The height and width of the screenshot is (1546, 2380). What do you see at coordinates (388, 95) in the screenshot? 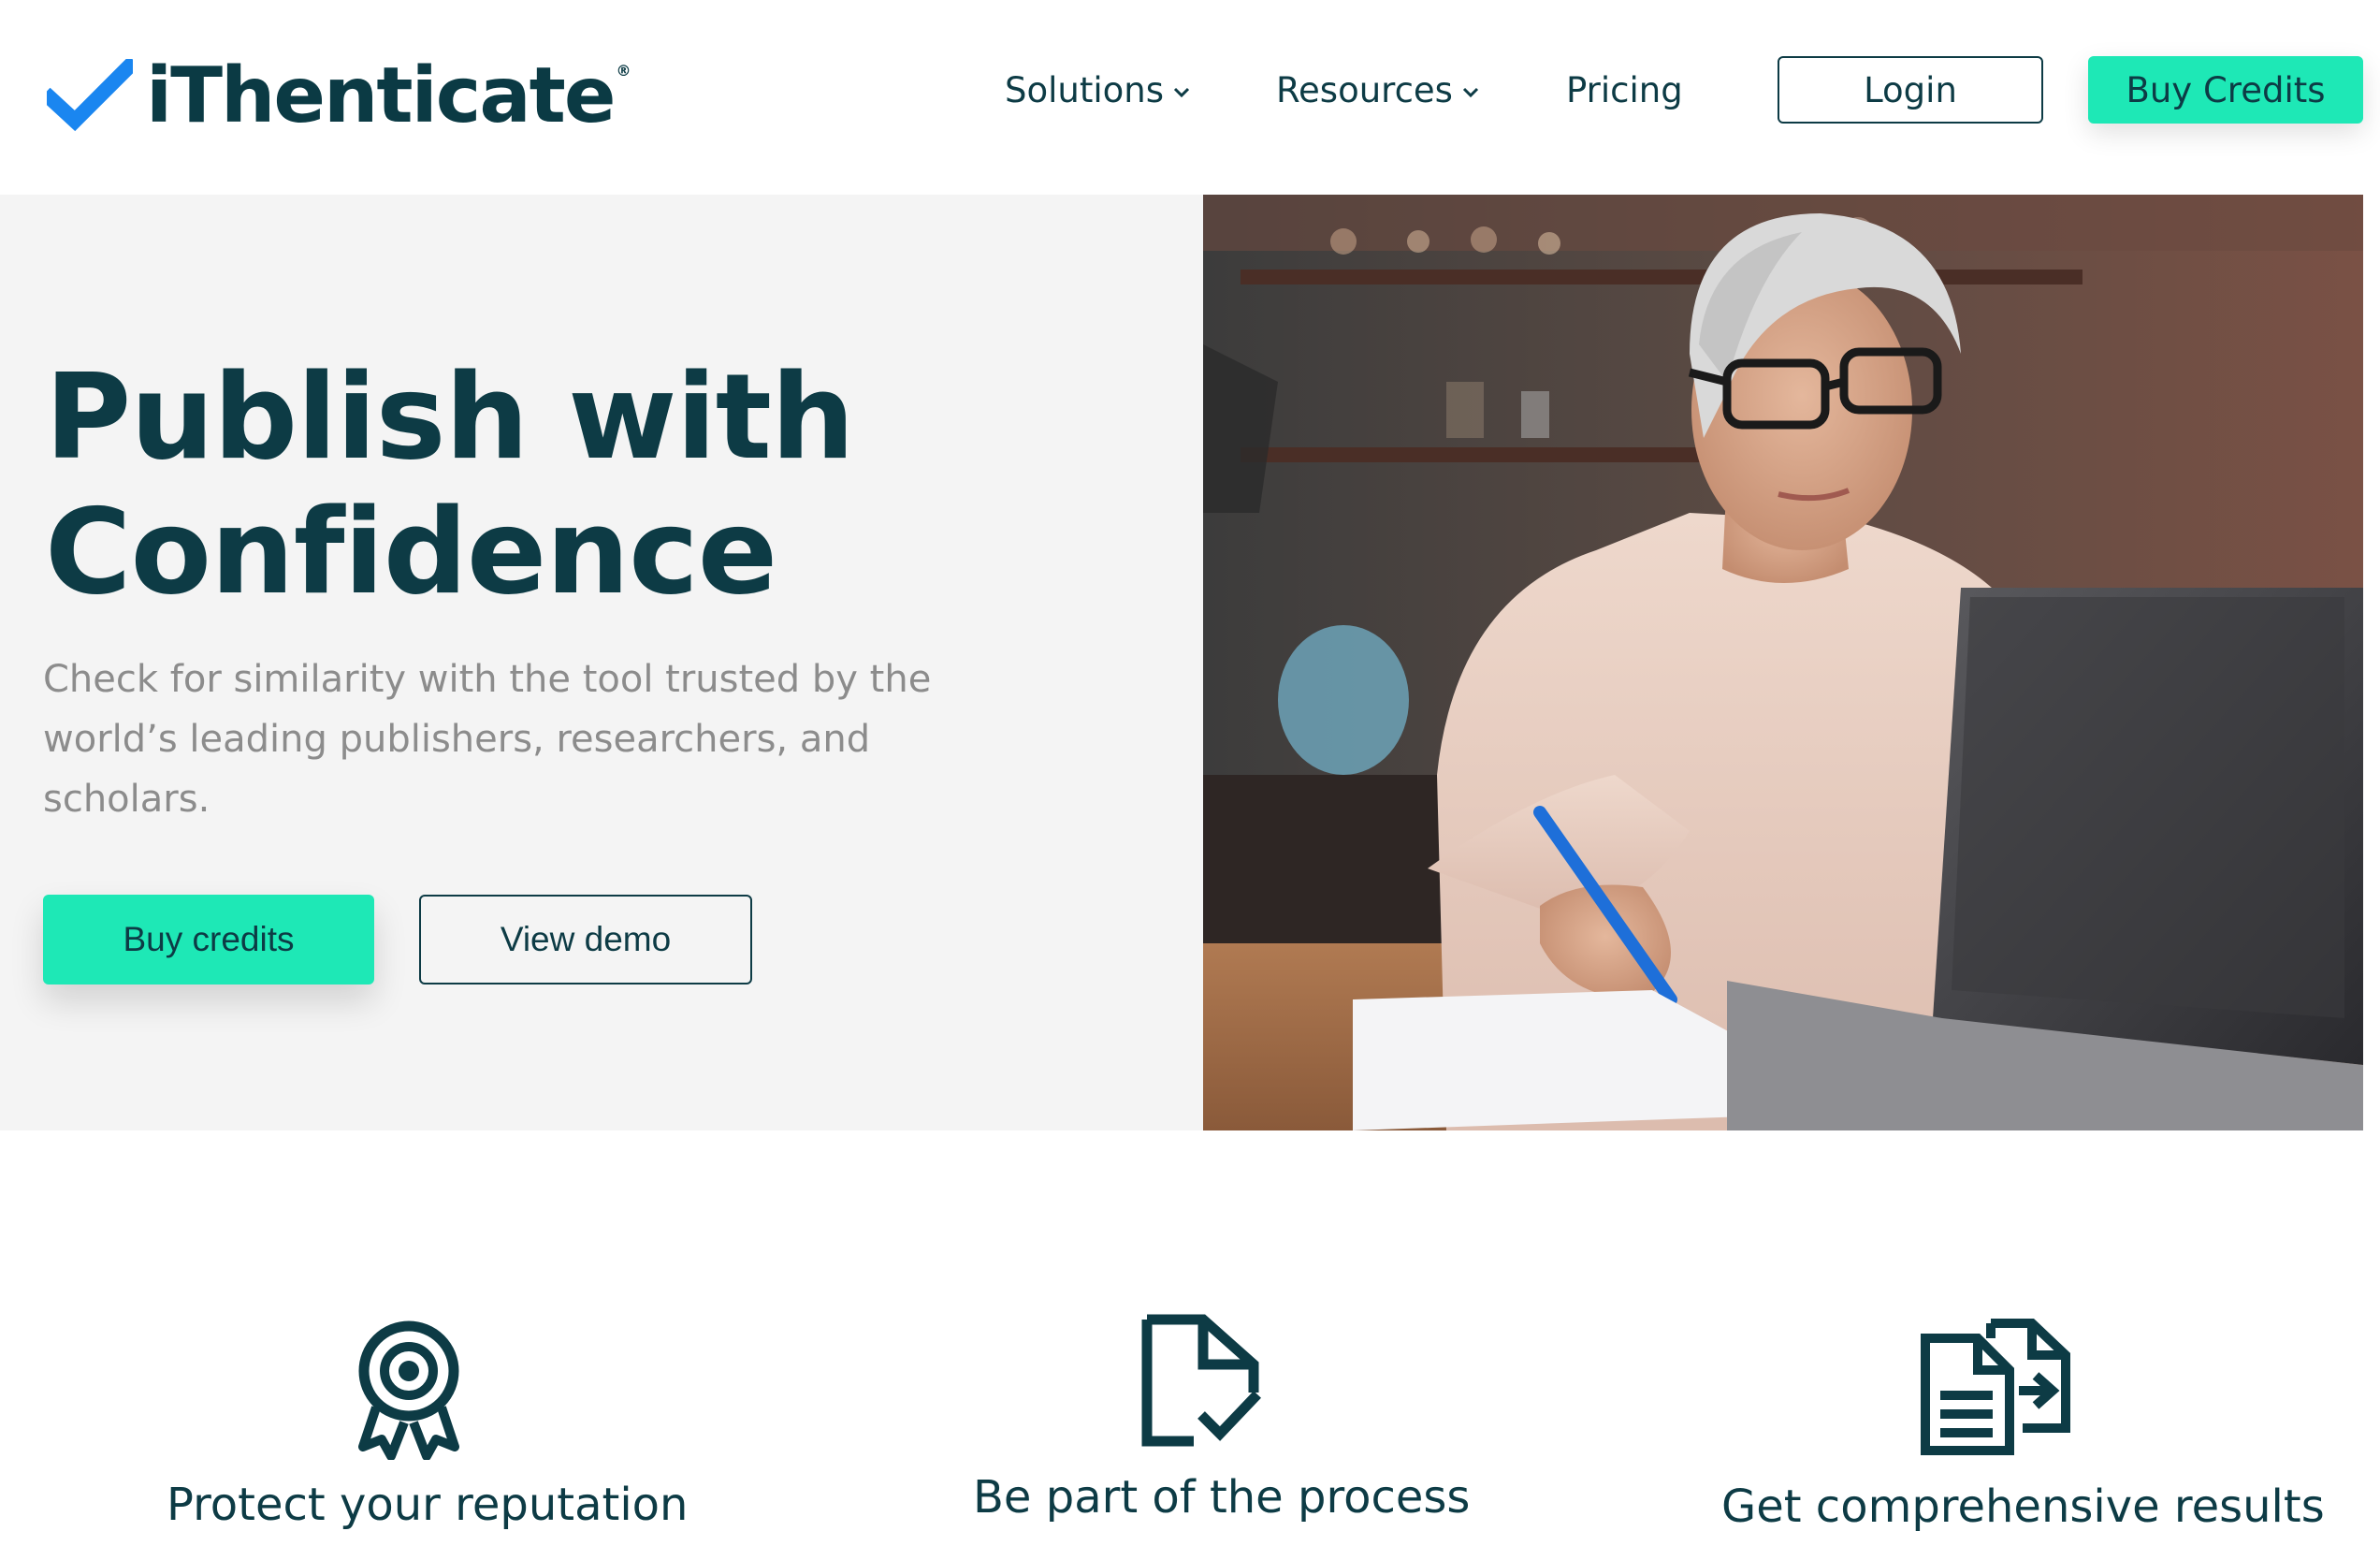
I see `logo-wordmark: iThenticate ®` at bounding box center [388, 95].